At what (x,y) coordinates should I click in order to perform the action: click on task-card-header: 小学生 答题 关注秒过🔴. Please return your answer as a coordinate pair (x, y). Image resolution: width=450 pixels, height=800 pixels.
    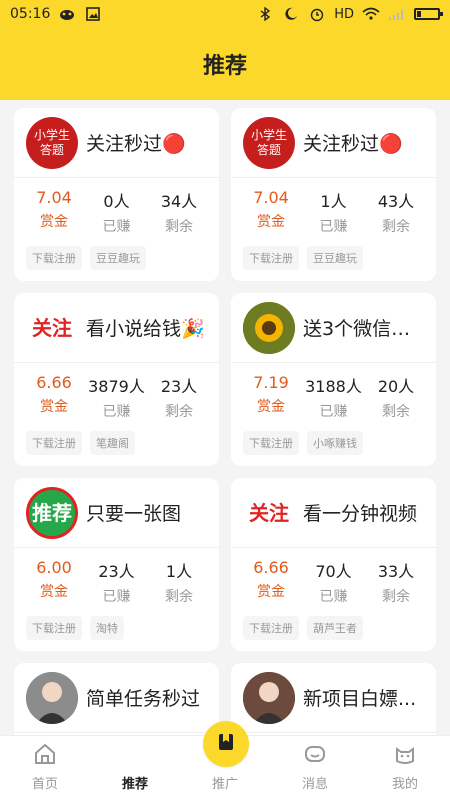
    Looking at the image, I should click on (333, 143).